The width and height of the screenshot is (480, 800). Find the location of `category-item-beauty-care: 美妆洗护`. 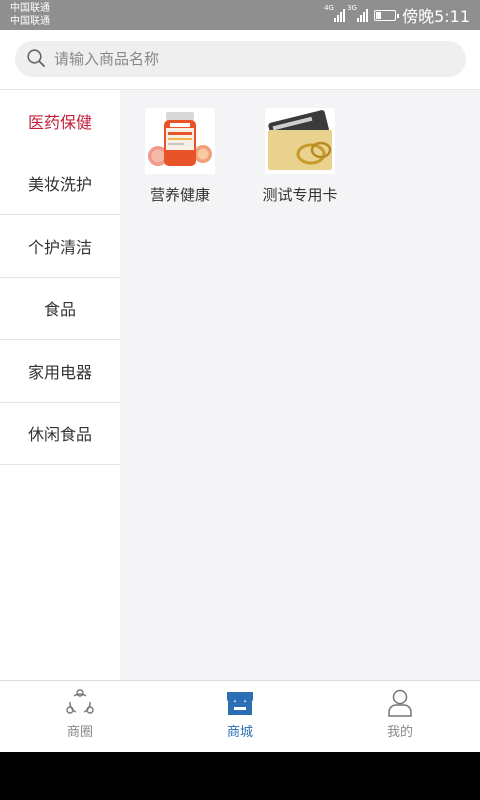

category-item-beauty-care: 美妆洗护 is located at coordinates (60, 183).